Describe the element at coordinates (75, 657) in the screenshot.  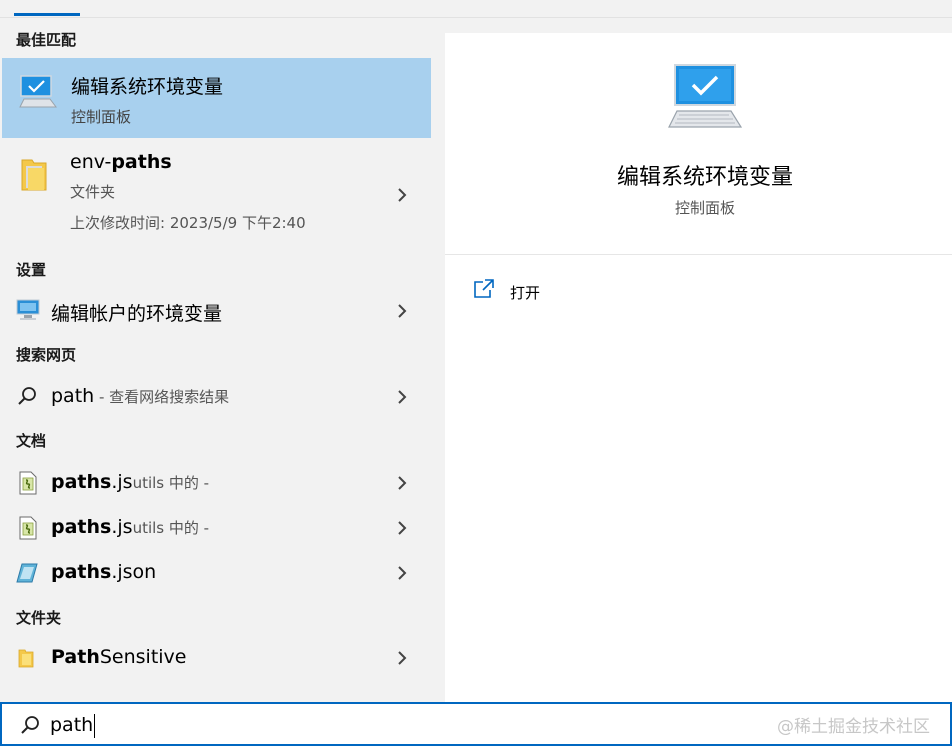
I see `folder-1-bold: Path` at that location.